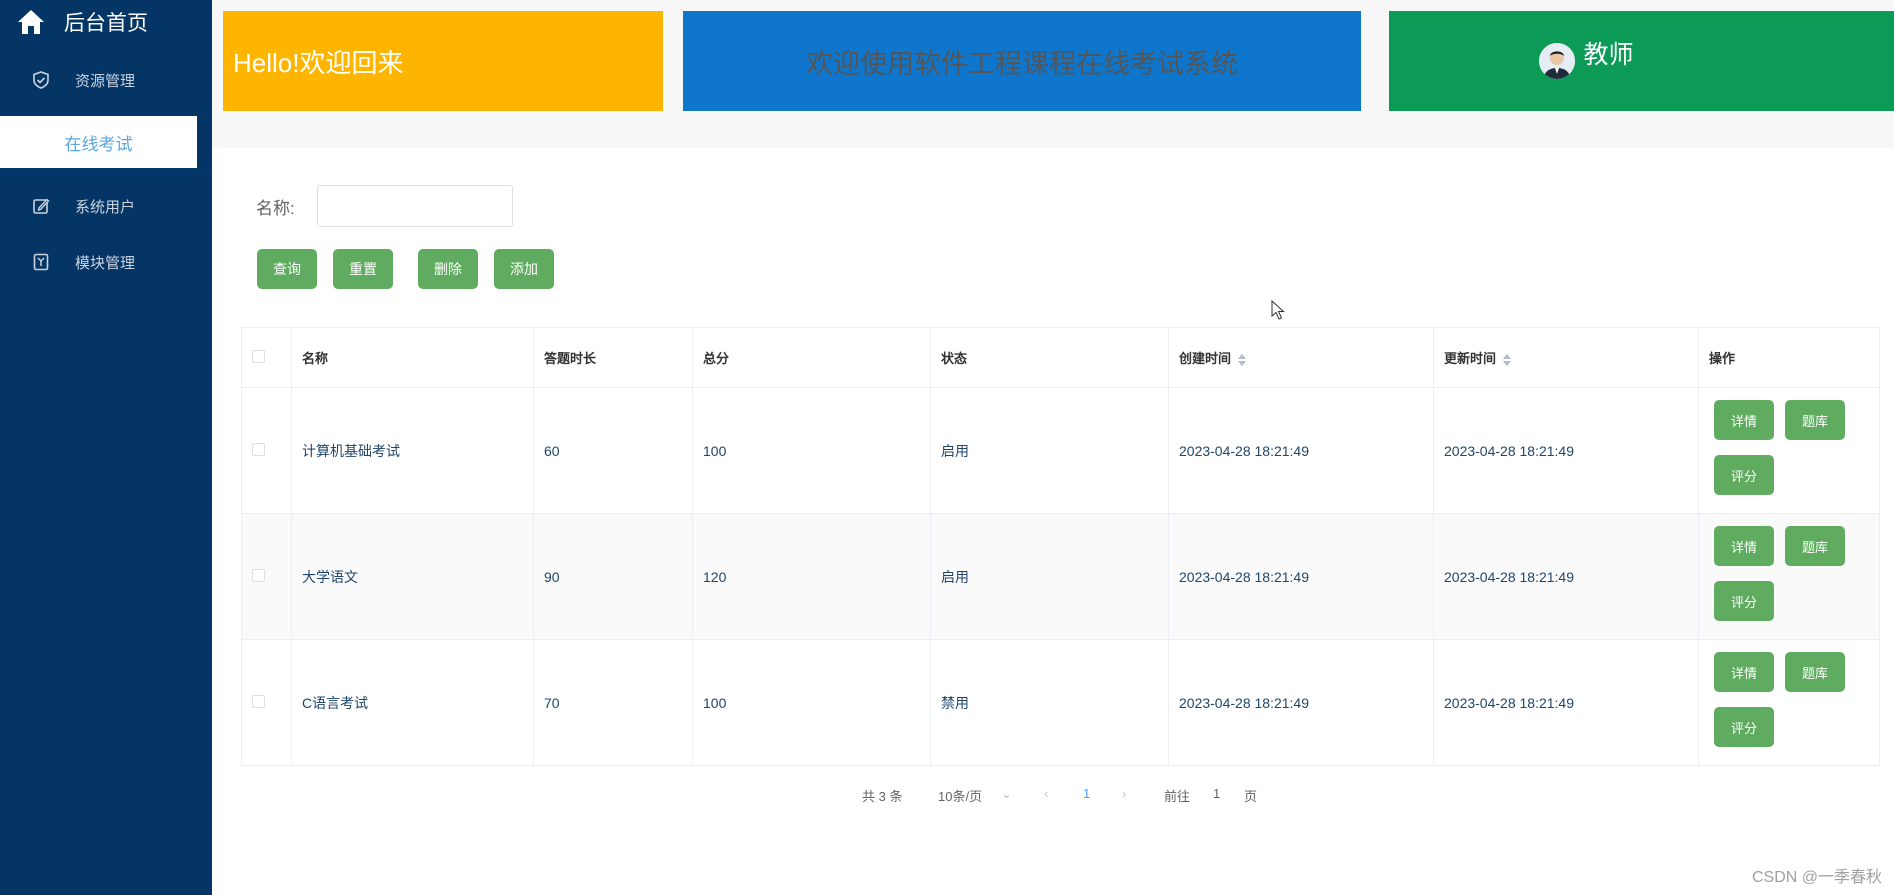 This screenshot has height=895, width=1894. What do you see at coordinates (613, 576) in the screenshot?
I see `cell-duration: 90` at bounding box center [613, 576].